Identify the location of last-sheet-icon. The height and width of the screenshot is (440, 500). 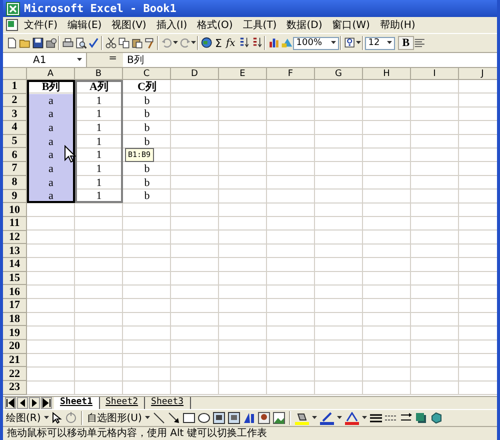
(46, 403).